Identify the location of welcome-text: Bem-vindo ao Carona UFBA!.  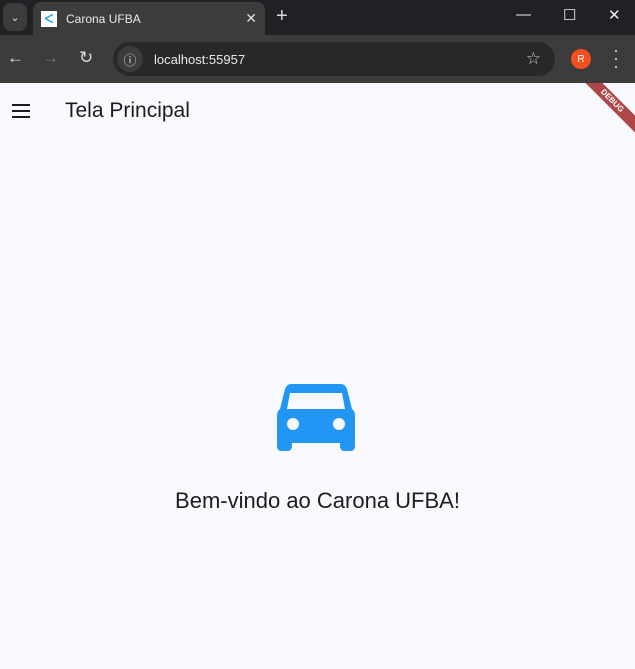
(317, 500).